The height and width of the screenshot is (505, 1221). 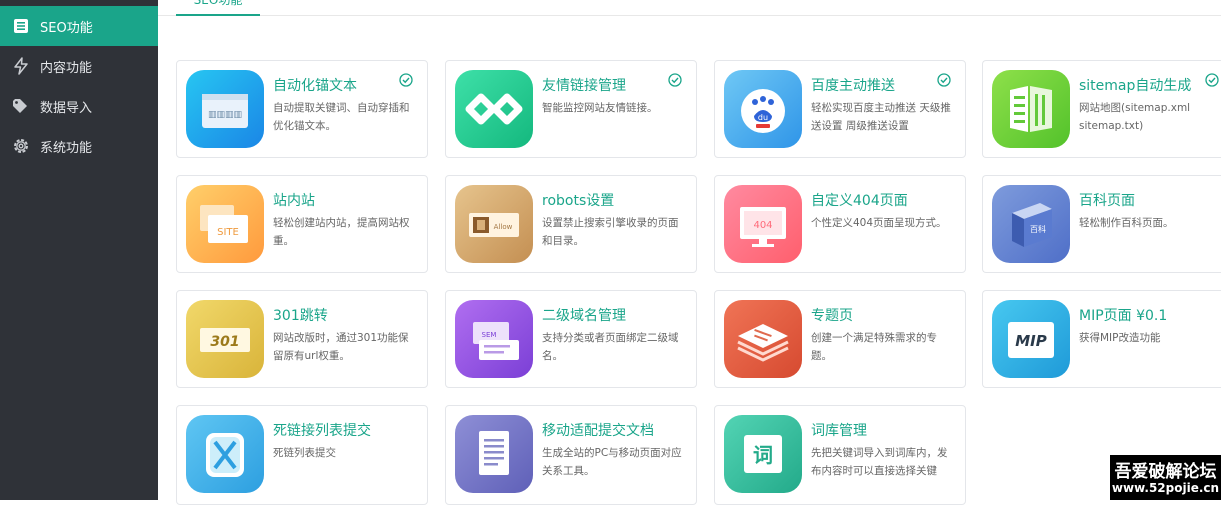 I want to click on sidebar-item-system: 系统功能, so click(x=79, y=146).